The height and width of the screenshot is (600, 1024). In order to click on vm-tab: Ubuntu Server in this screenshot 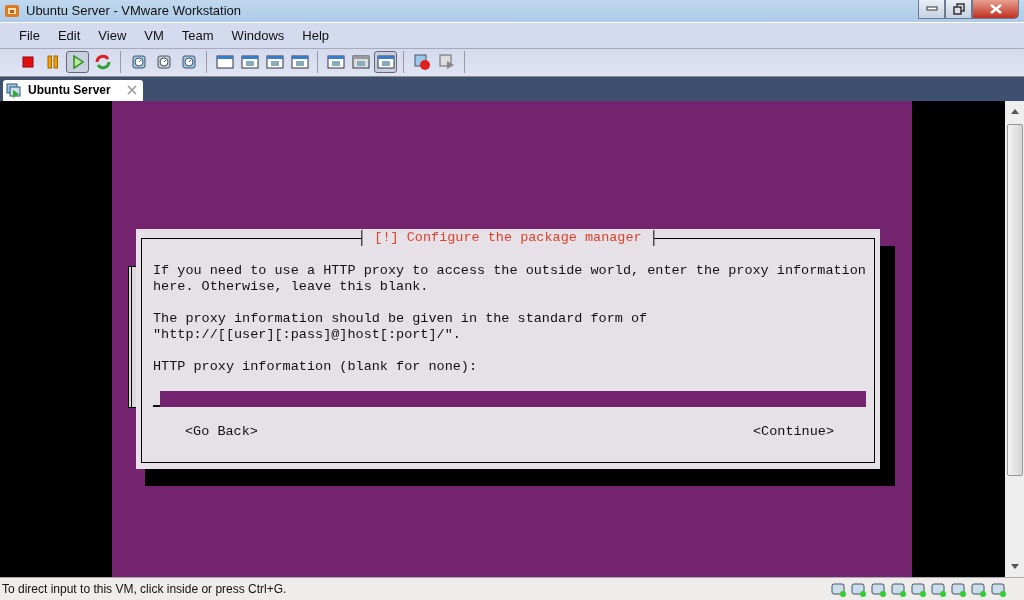, I will do `click(73, 90)`.